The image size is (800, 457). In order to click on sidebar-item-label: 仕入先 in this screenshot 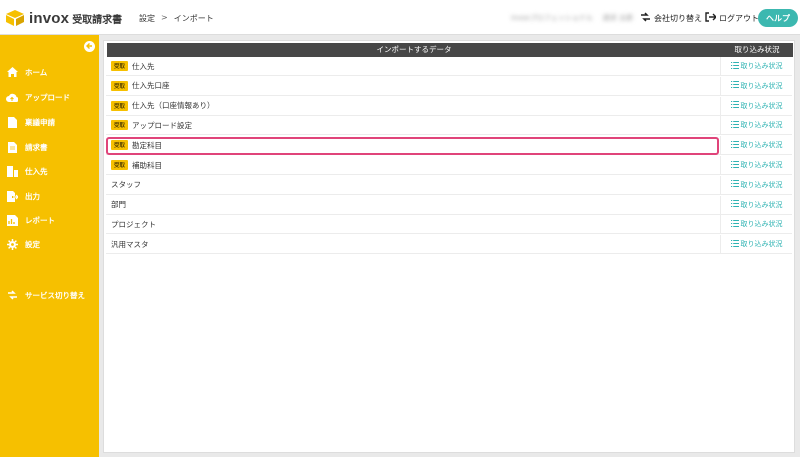, I will do `click(36, 171)`.